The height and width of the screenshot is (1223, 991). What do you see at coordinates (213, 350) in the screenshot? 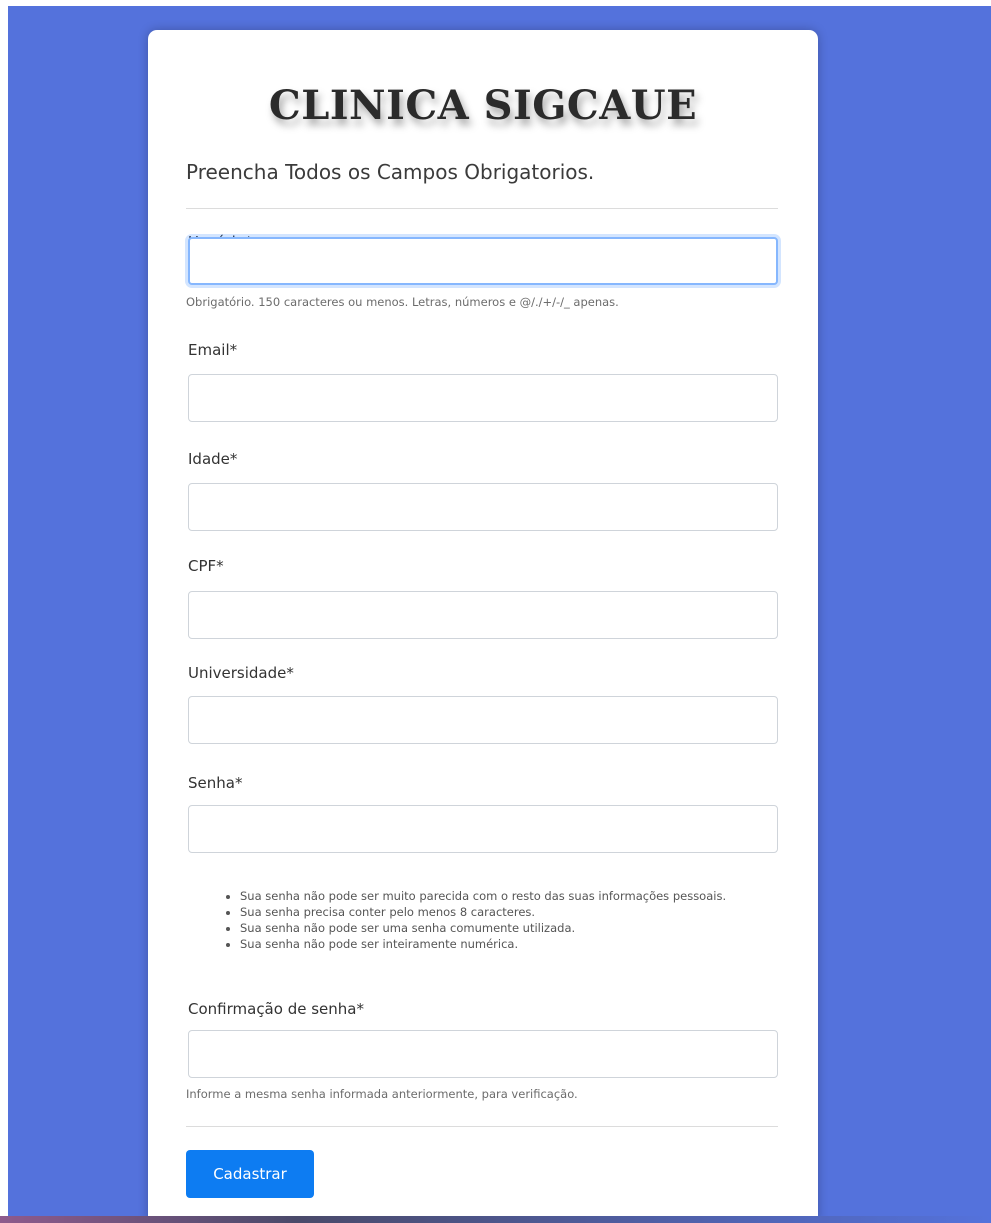
I see `email-label: Email*` at bounding box center [213, 350].